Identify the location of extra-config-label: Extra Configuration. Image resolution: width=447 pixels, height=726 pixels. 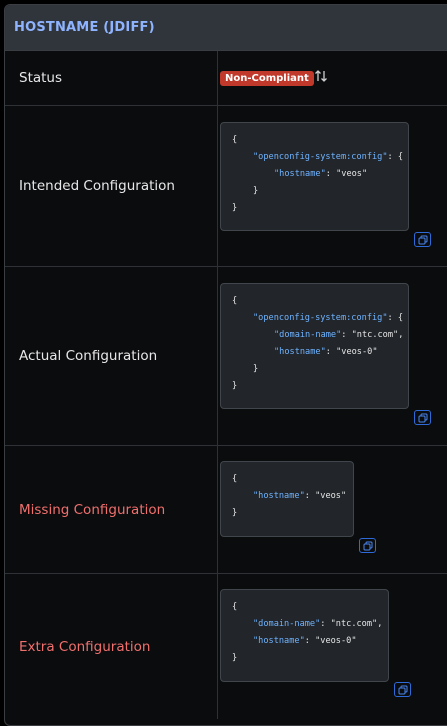
(111, 646).